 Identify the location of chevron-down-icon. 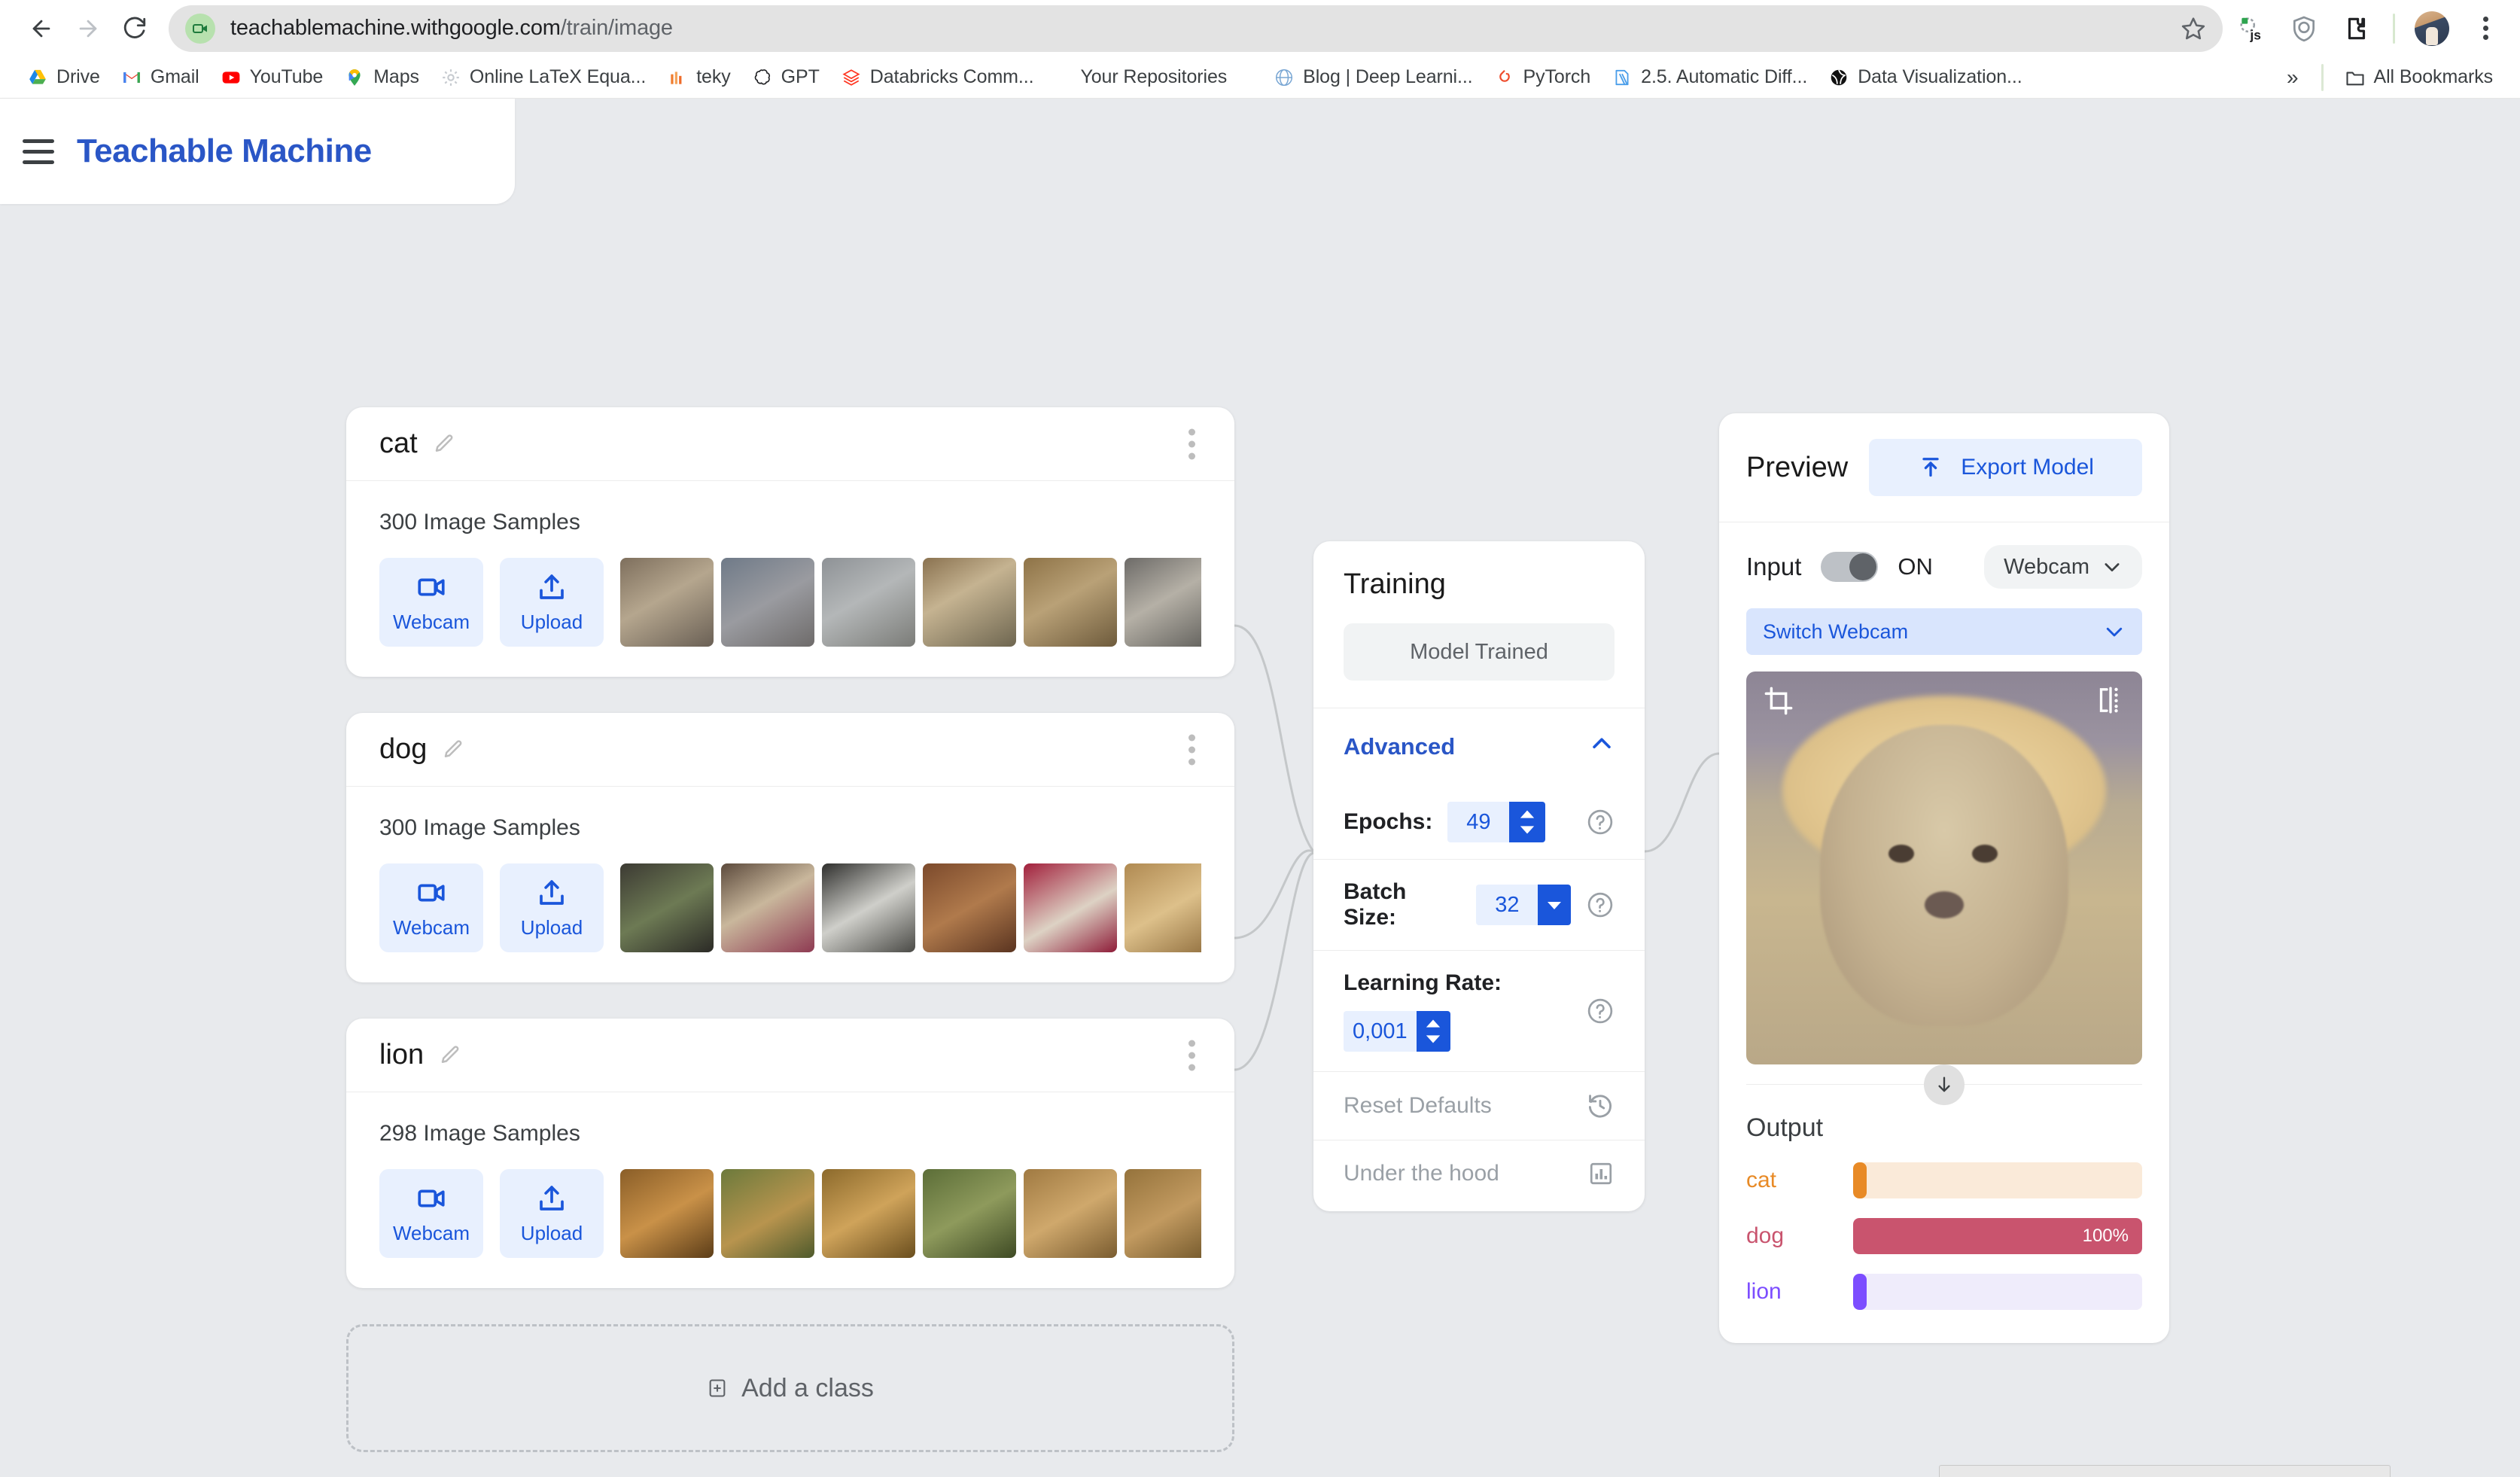
(1554, 905).